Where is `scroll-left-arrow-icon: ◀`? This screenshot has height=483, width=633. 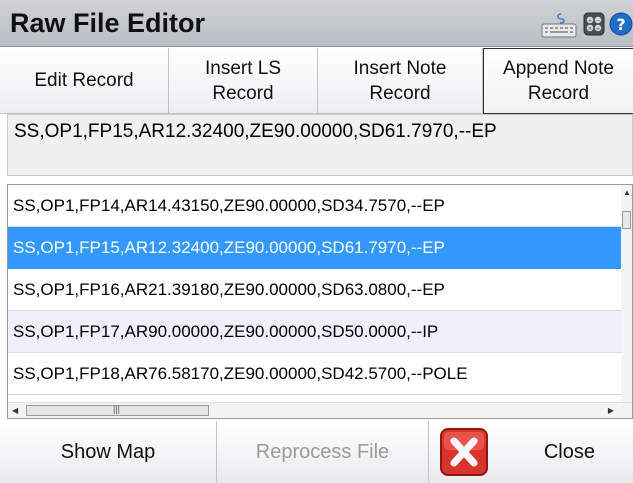
scroll-left-arrow-icon: ◀ is located at coordinates (15, 410).